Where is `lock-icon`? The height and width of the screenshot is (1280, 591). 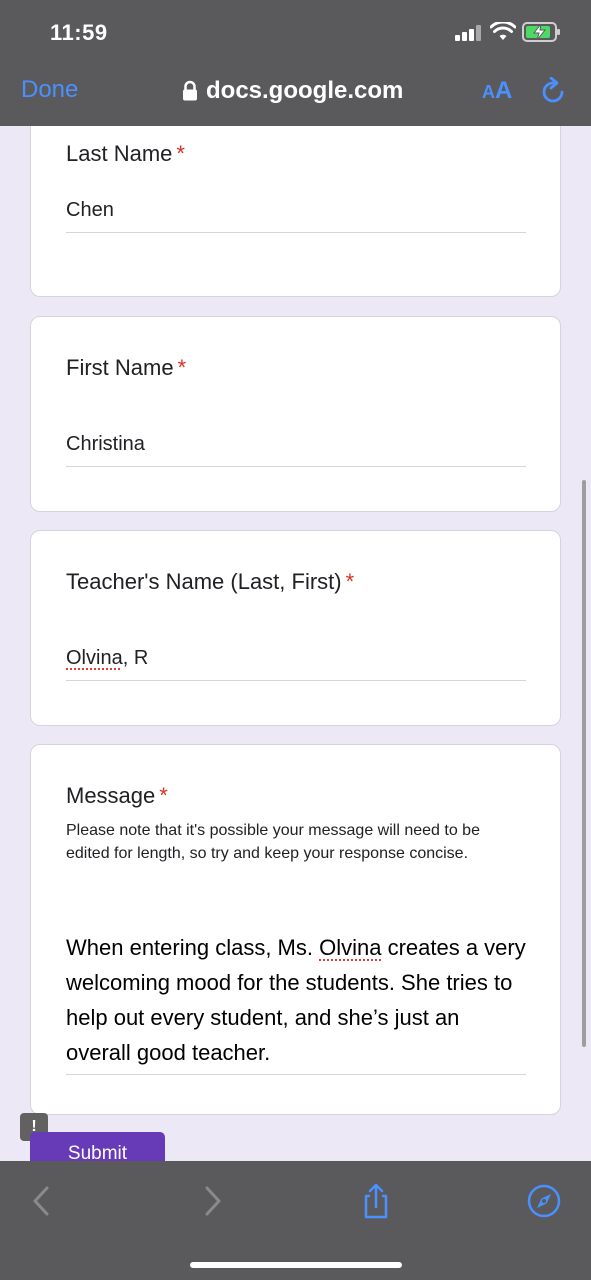
lock-icon is located at coordinates (190, 90).